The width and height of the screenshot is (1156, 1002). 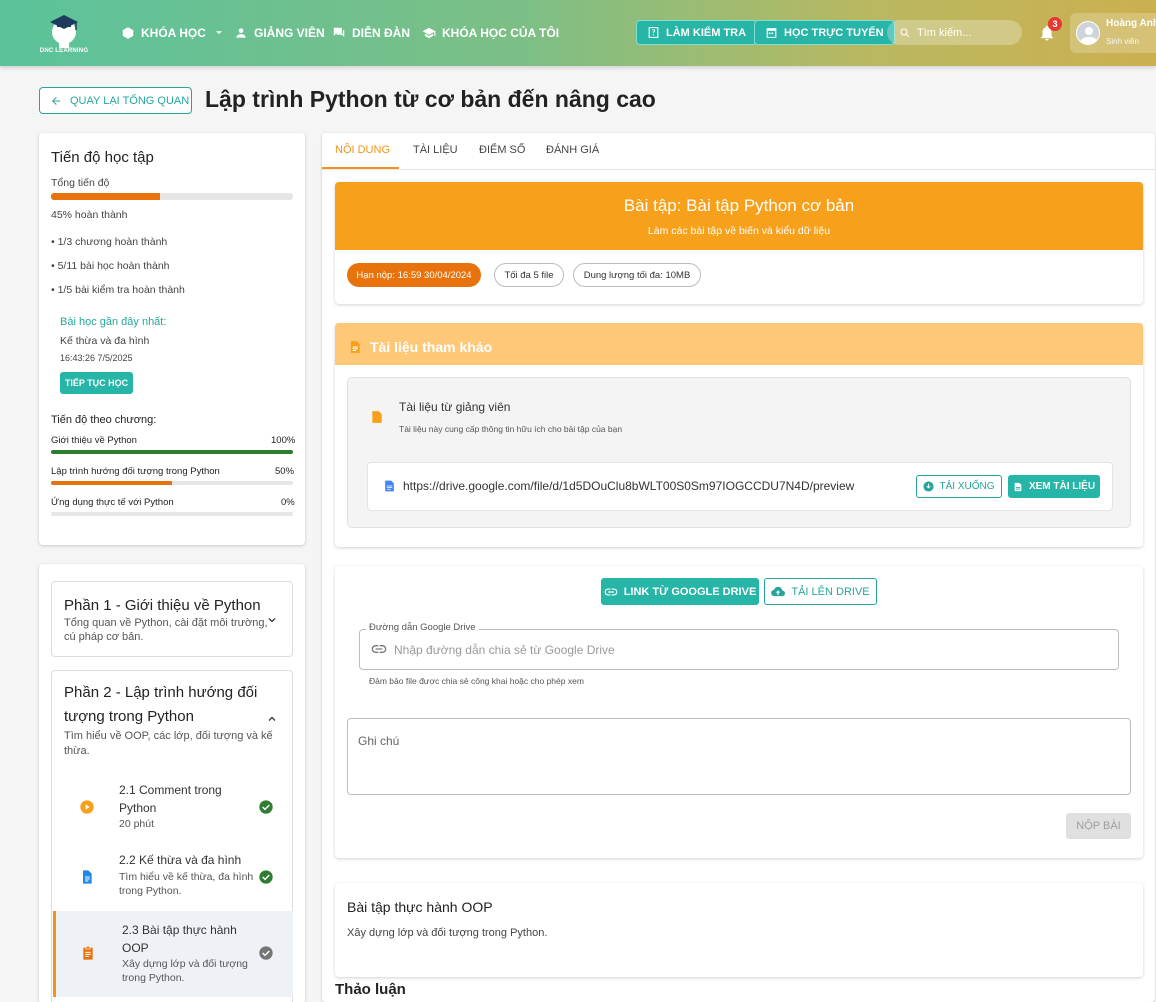 I want to click on chevron-up-icon, so click(x=272, y=719).